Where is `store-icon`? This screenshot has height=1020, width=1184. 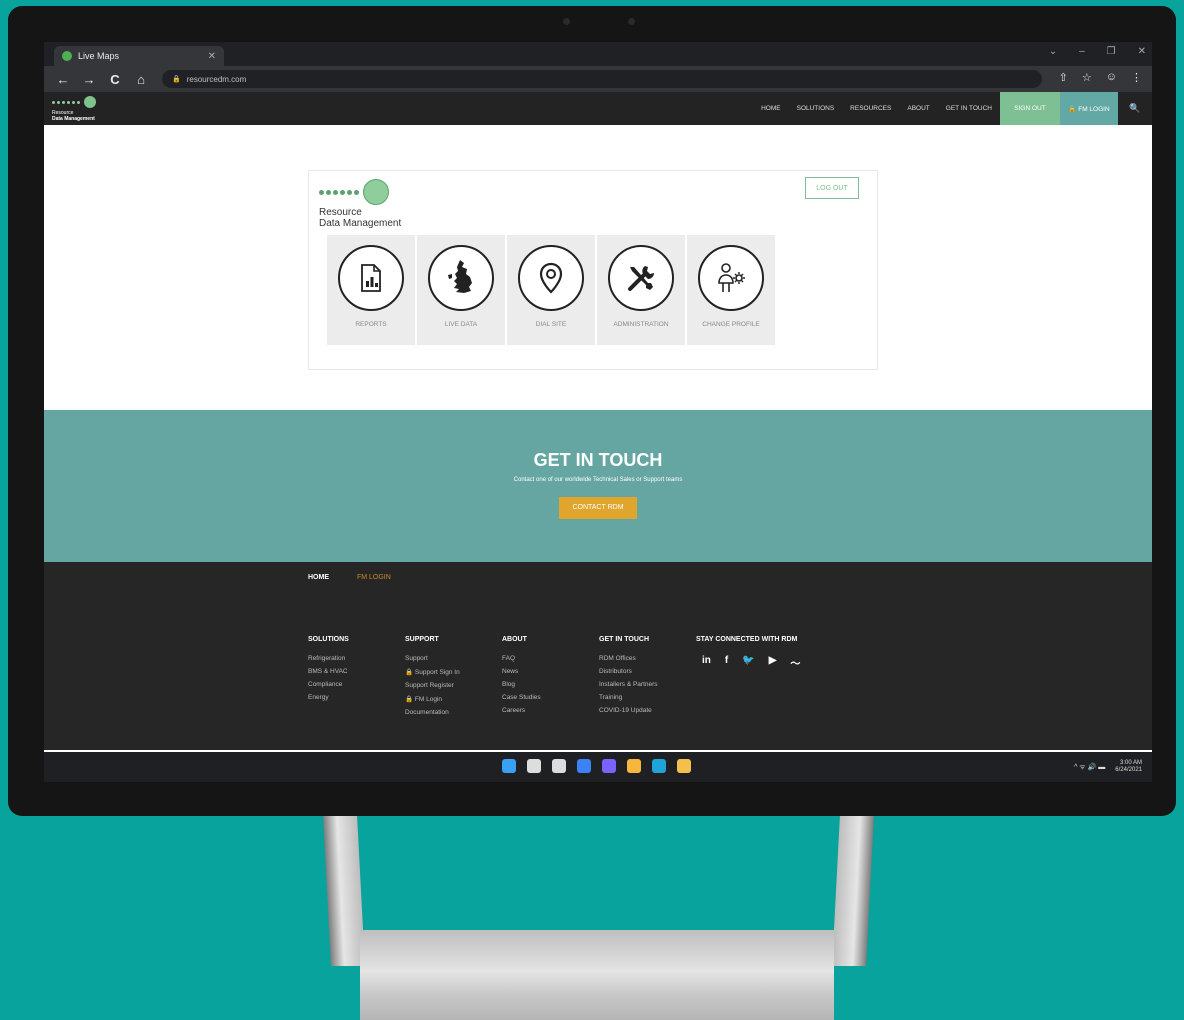
store-icon is located at coordinates (684, 766).